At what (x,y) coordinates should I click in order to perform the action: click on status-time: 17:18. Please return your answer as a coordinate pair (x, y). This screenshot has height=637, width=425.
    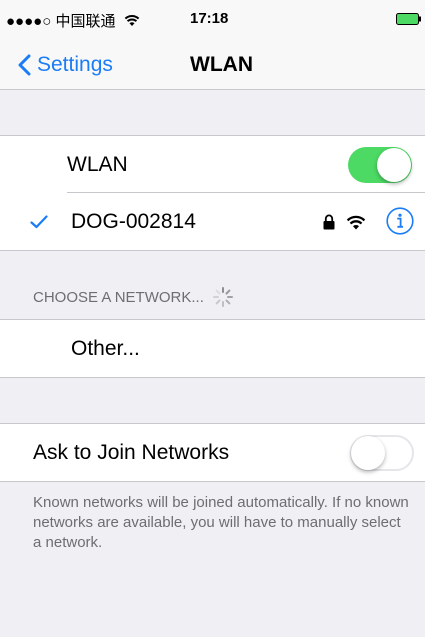
    Looking at the image, I should click on (209, 18).